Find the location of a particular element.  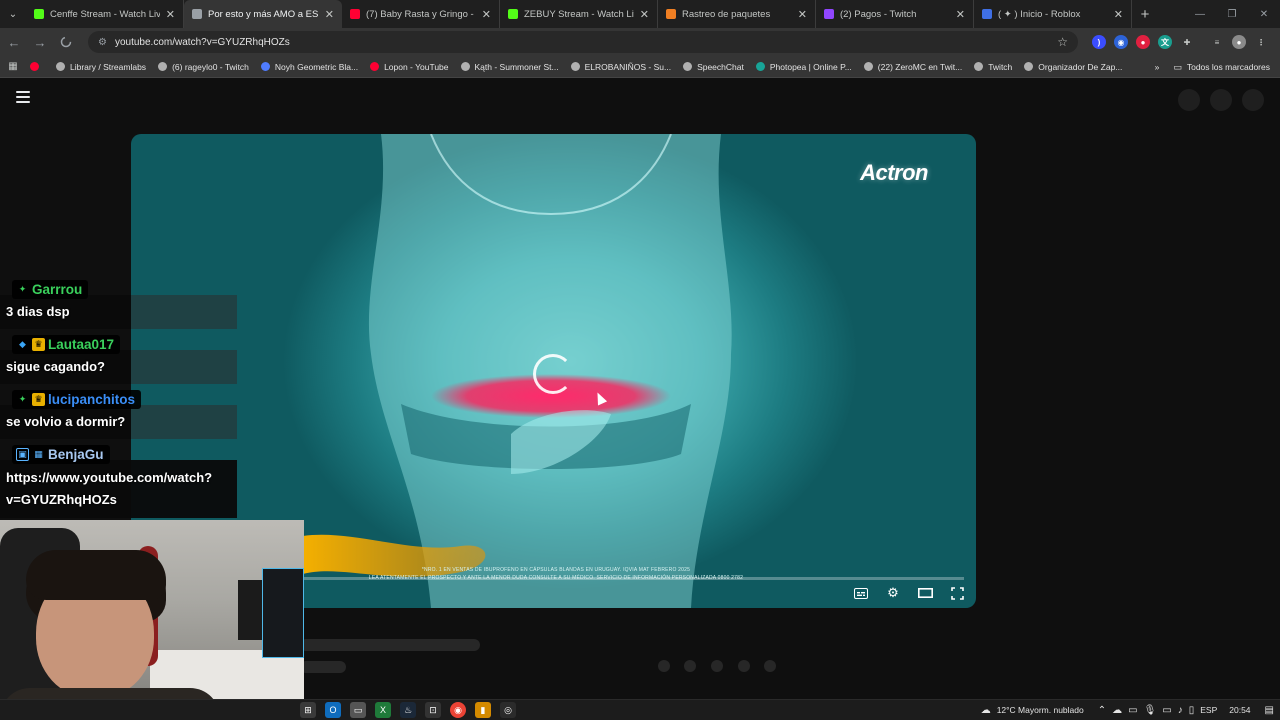

tray-app-icon: ▭ is located at coordinates (1132, 710).